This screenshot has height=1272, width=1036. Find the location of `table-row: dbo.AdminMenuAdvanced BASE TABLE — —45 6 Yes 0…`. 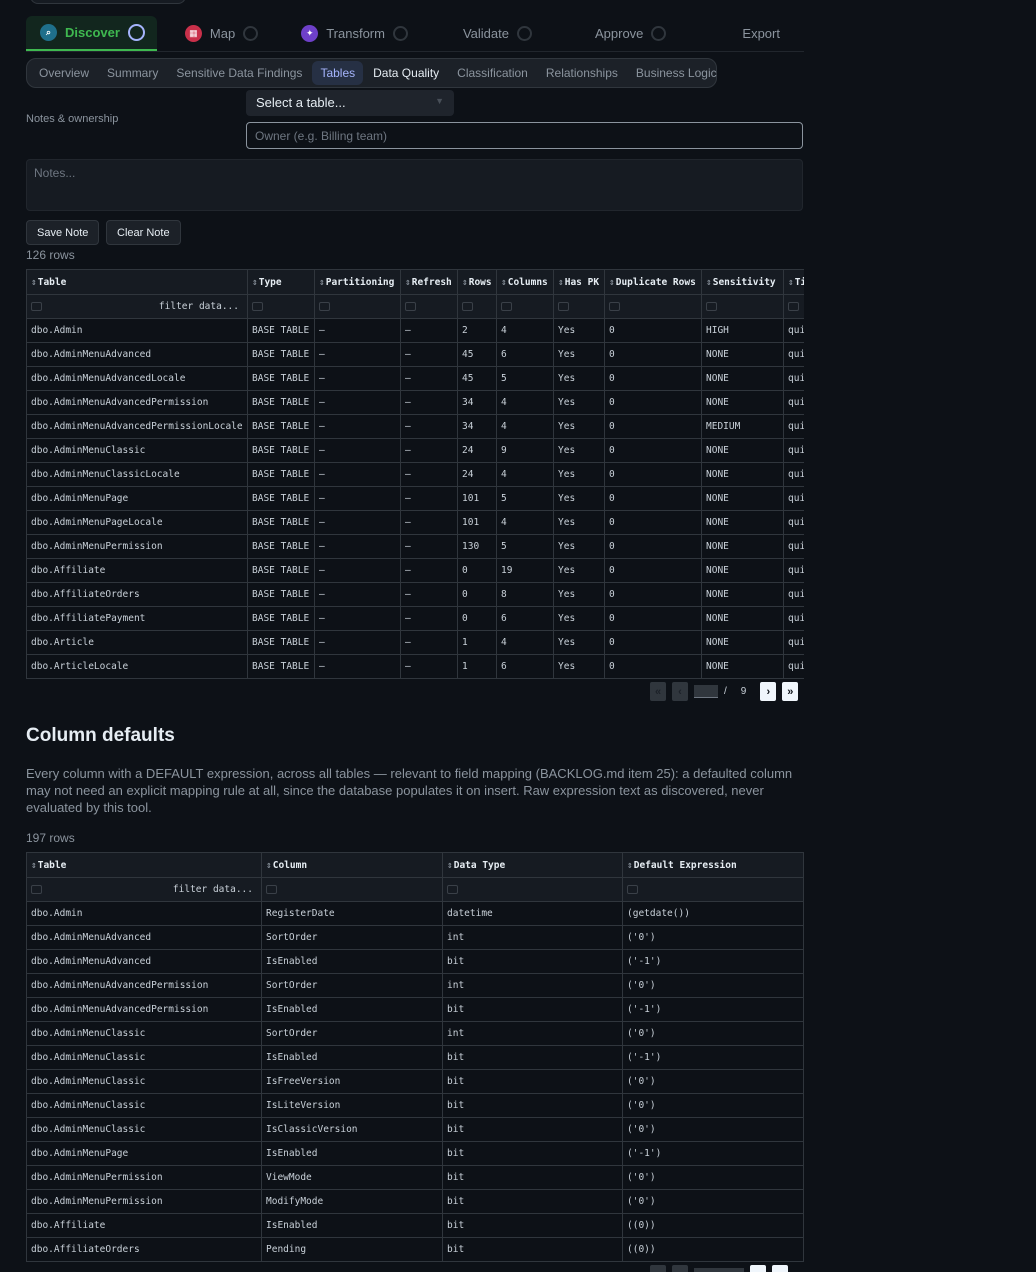

table-row: dbo.AdminMenuAdvanced BASE TABLE — —45 6 Yes 0… is located at coordinates (415, 354).